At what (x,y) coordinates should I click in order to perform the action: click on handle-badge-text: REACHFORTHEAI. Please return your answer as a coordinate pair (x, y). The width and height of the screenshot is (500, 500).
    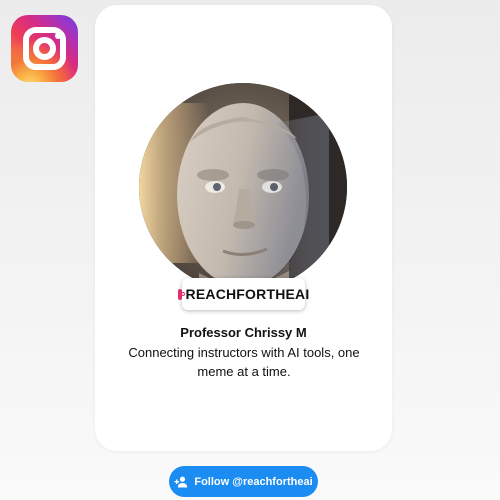
    Looking at the image, I should click on (247, 294).